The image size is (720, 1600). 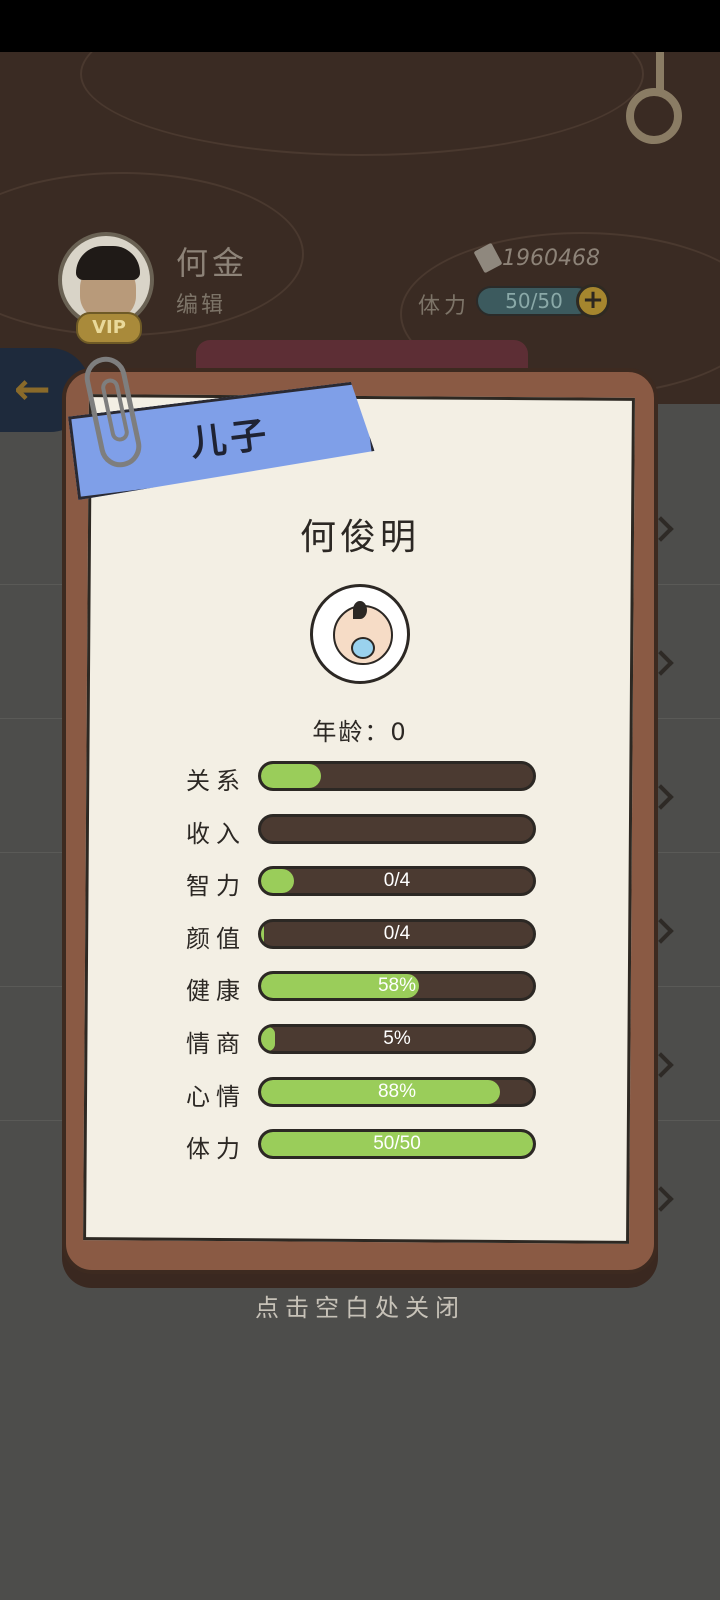 I want to click on status-bar, so click(x=360, y=26).